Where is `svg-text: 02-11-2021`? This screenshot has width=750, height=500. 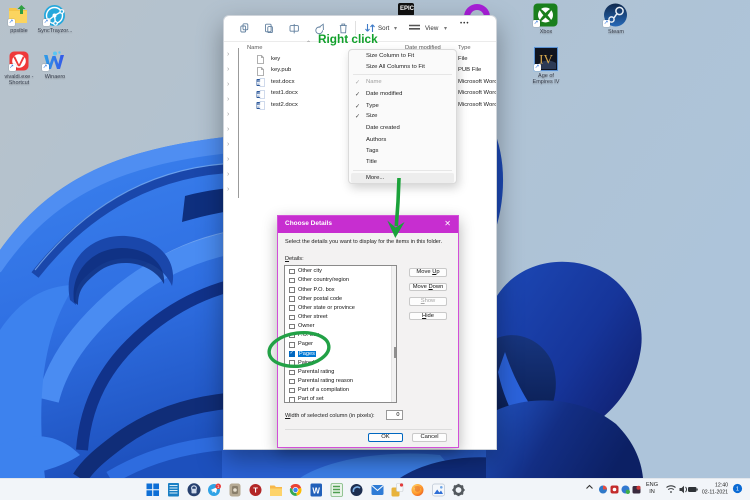
svg-text: 02-11-2021 is located at coordinates (715, 493).